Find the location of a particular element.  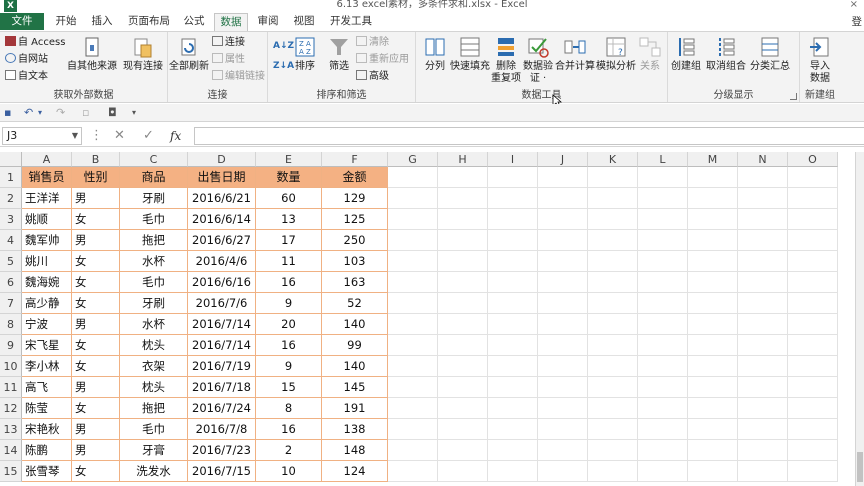

sign-in-link: 登 is located at coordinates (857, 21).